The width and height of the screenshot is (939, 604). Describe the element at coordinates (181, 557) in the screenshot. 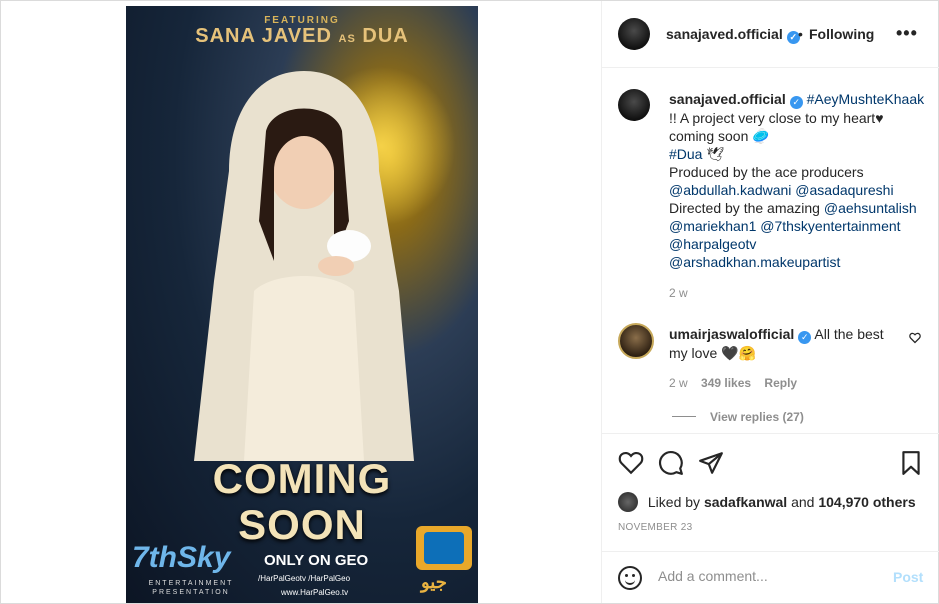

I see `poster-brand-logo: 7thSky` at that location.